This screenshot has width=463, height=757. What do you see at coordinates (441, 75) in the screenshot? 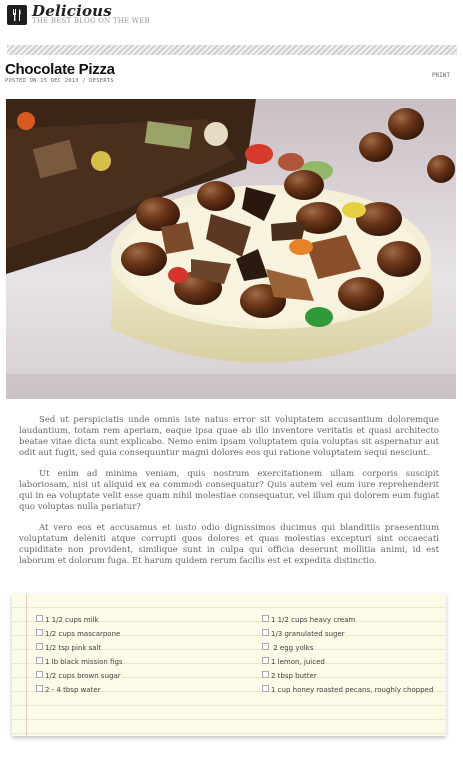
I see `print-link: PRINT` at bounding box center [441, 75].